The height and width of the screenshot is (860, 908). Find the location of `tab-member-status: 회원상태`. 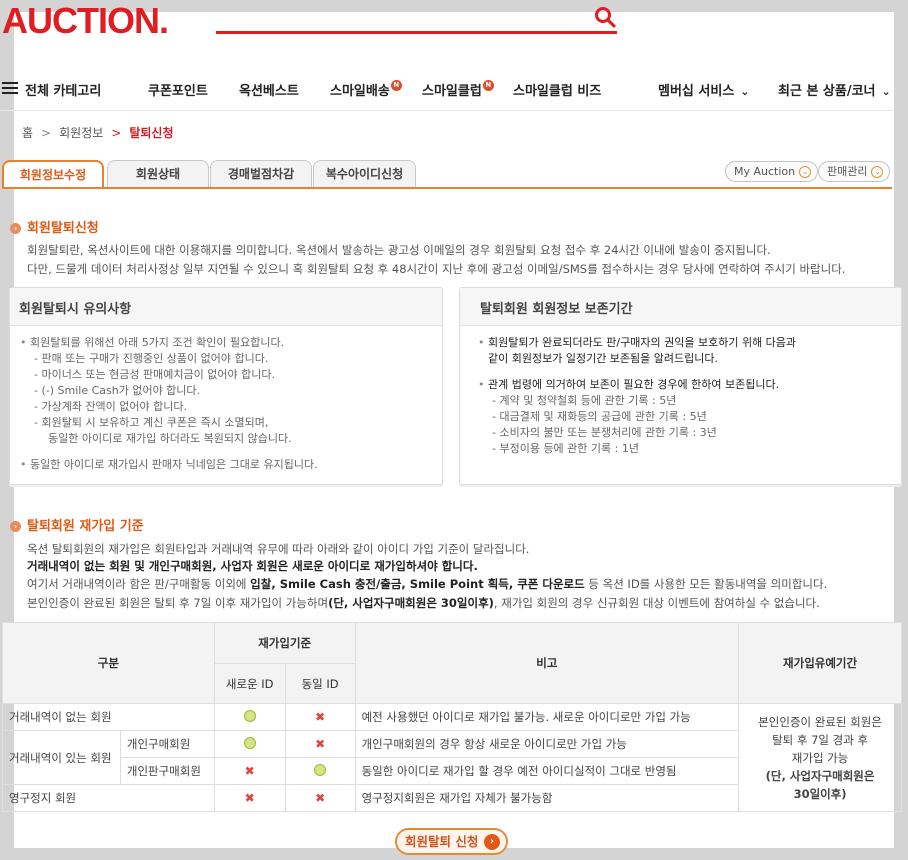

tab-member-status: 회원상태 is located at coordinates (158, 174).